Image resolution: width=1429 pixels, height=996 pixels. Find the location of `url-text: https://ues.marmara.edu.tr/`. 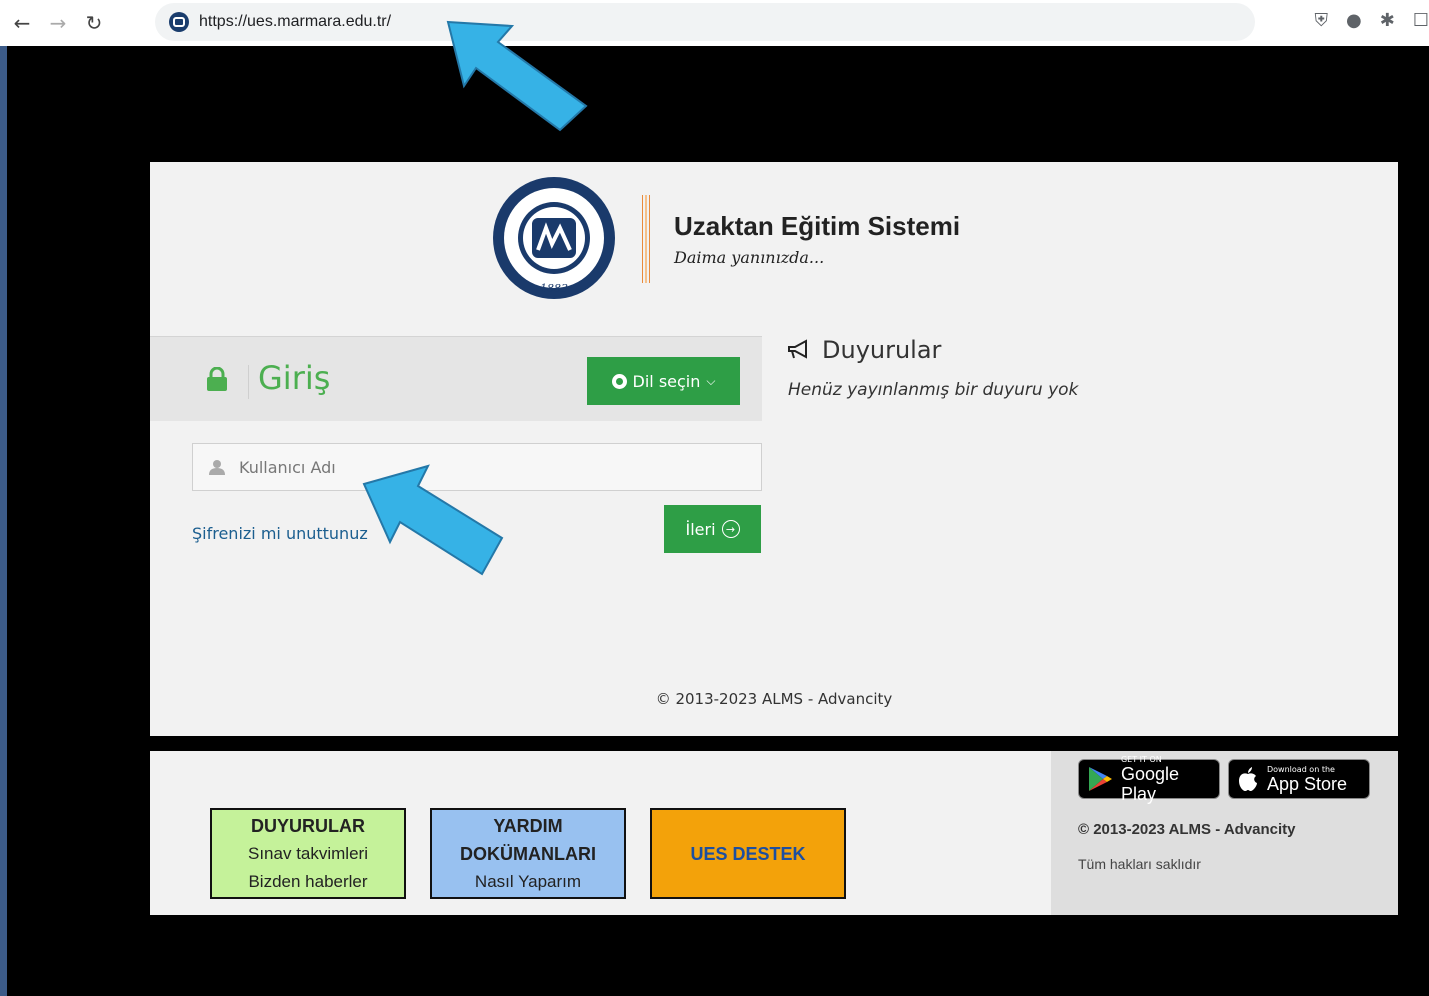

url-text: https://ues.marmara.edu.tr/ is located at coordinates (295, 22).